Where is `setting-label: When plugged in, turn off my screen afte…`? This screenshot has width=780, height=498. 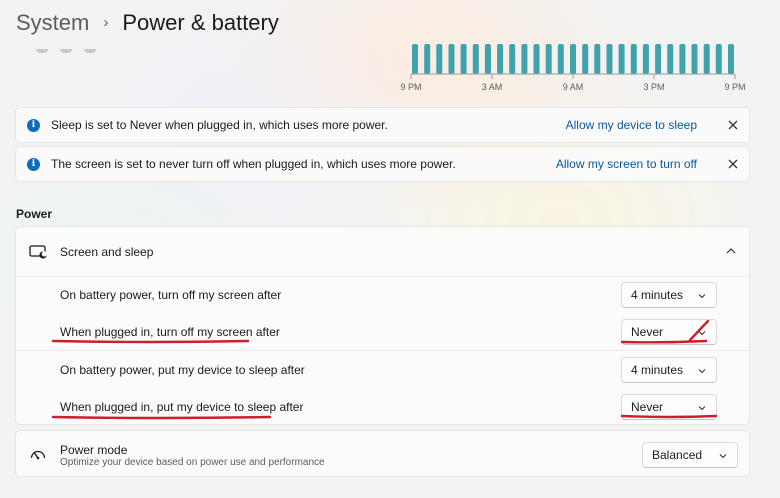
setting-label: When plugged in, turn off my screen afte… is located at coordinates (170, 332).